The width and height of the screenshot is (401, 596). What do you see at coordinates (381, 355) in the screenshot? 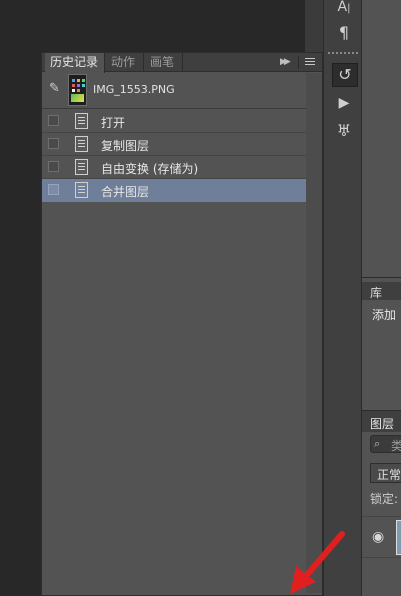
I see `libraries-panel: 添加` at bounding box center [381, 355].